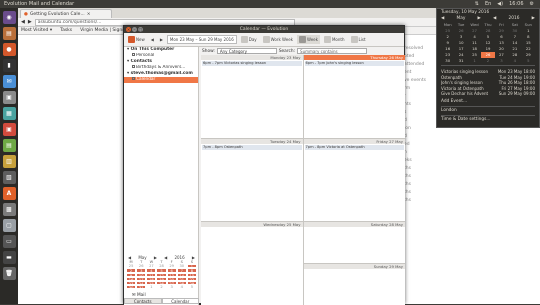  What do you see at coordinates (407, 192) in the screenshot?
I see `page-list-item: ths` at bounding box center [407, 192].